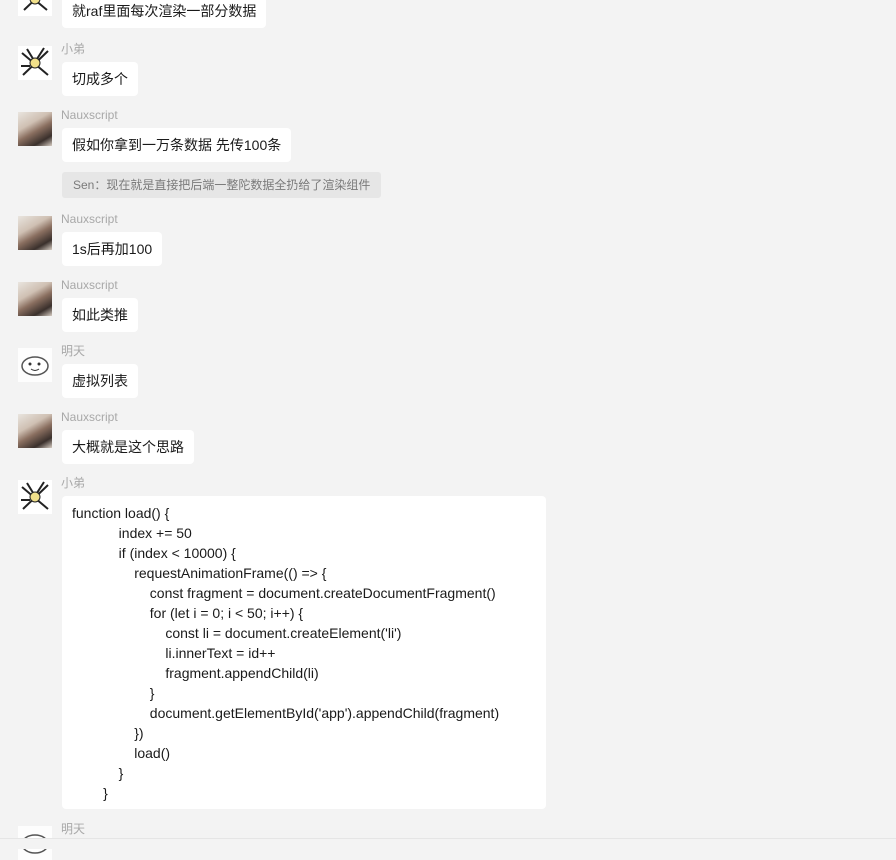  I want to click on message-bubble: 1s后再加100, so click(112, 249).